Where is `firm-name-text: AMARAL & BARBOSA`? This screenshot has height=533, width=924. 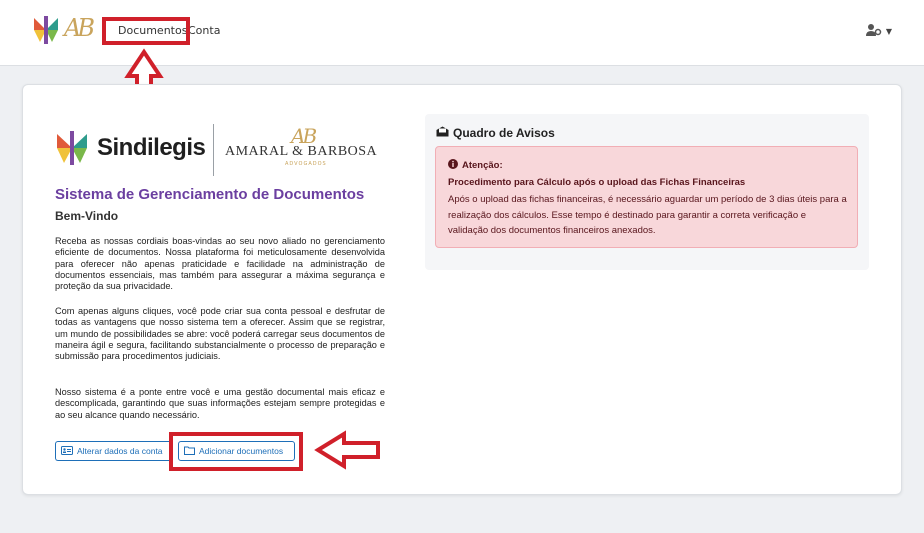
firm-name-text: AMARAL & BARBOSA is located at coordinates (301, 151).